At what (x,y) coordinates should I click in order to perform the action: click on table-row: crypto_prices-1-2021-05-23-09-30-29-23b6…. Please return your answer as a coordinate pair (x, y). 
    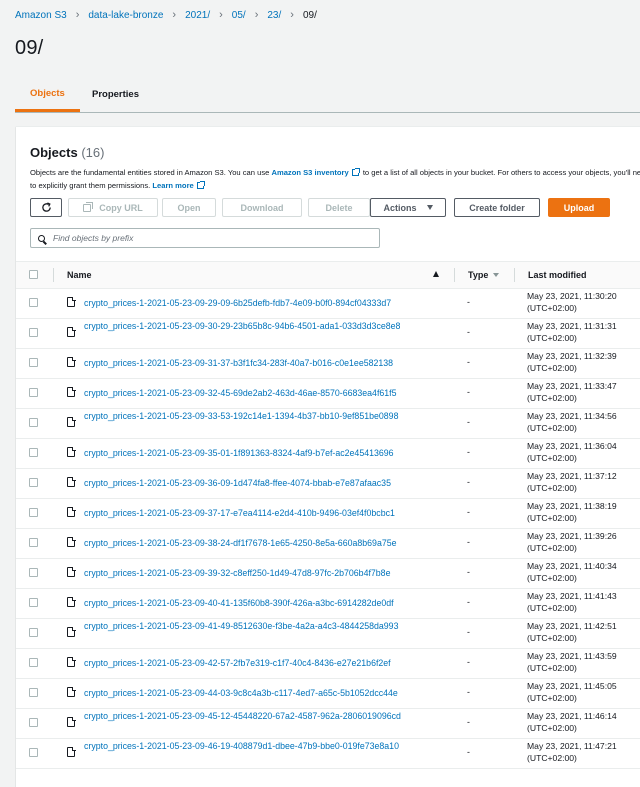
    Looking at the image, I should click on (328, 333).